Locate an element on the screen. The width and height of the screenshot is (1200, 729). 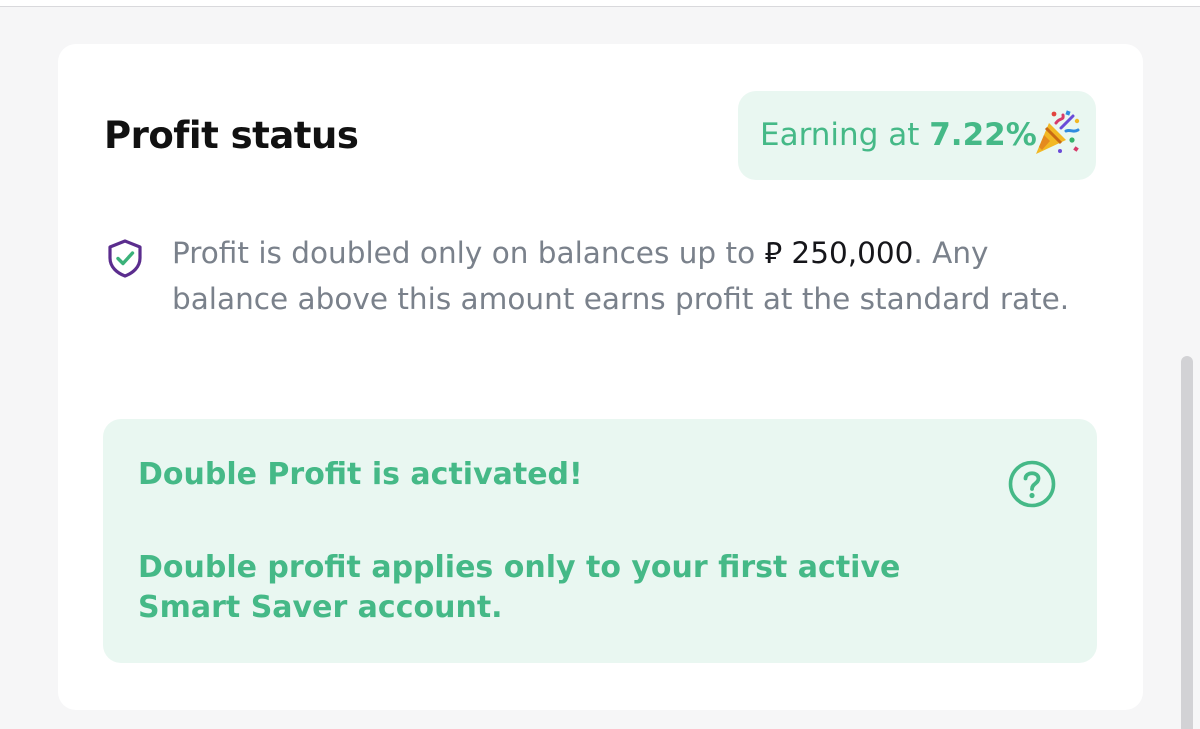
limit-amount: ⃁ 250,000 is located at coordinates (839, 253).